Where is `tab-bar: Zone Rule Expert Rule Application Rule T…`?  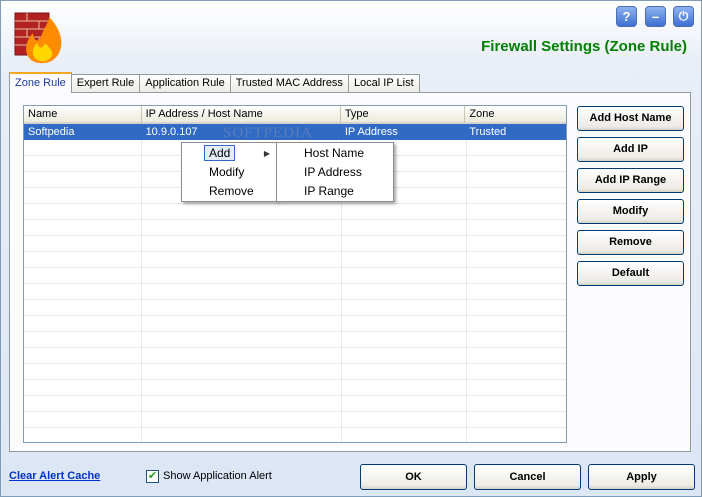
tab-bar: Zone Rule Expert Rule Application Rule T… is located at coordinates (214, 82).